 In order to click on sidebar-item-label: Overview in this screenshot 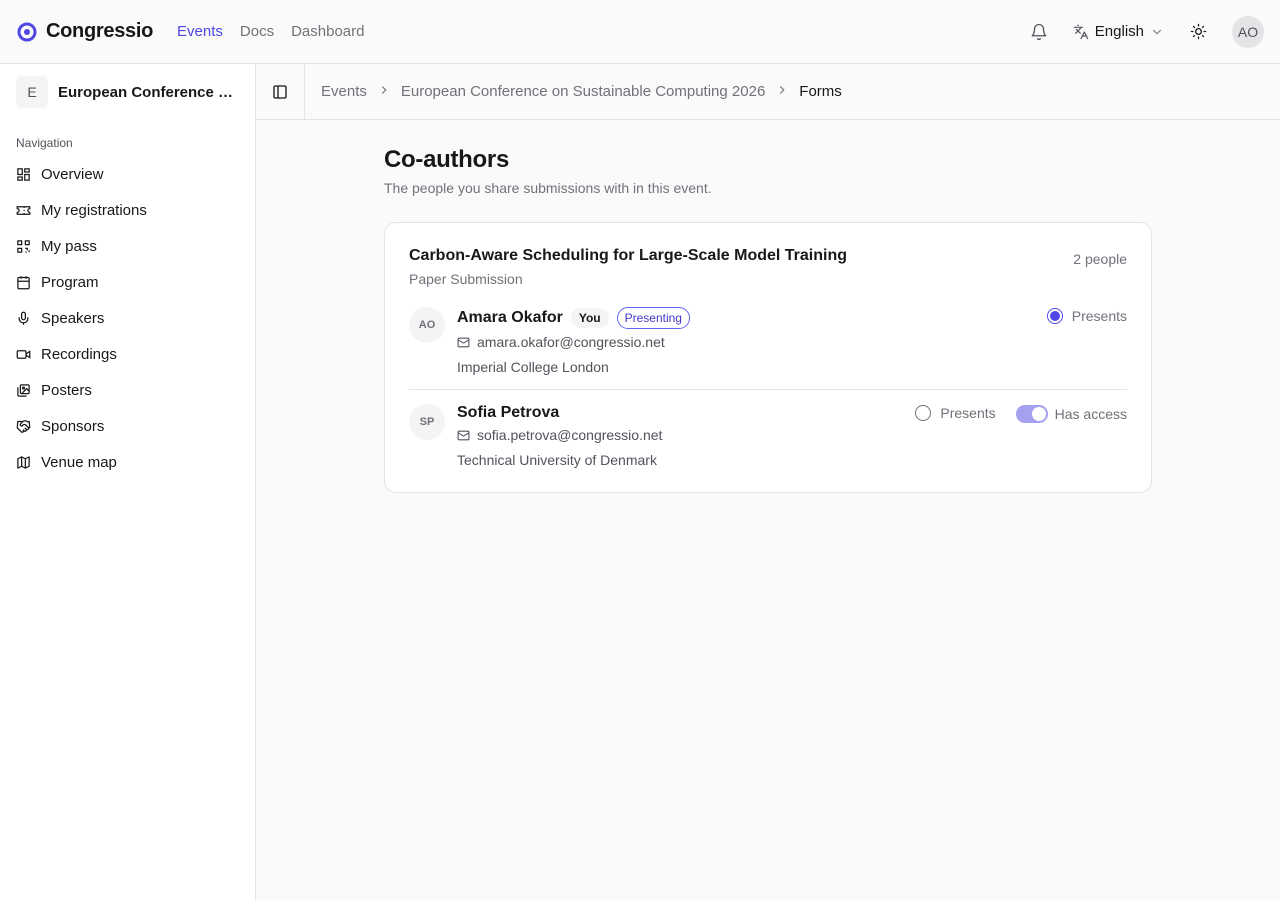, I will do `click(72, 174)`.